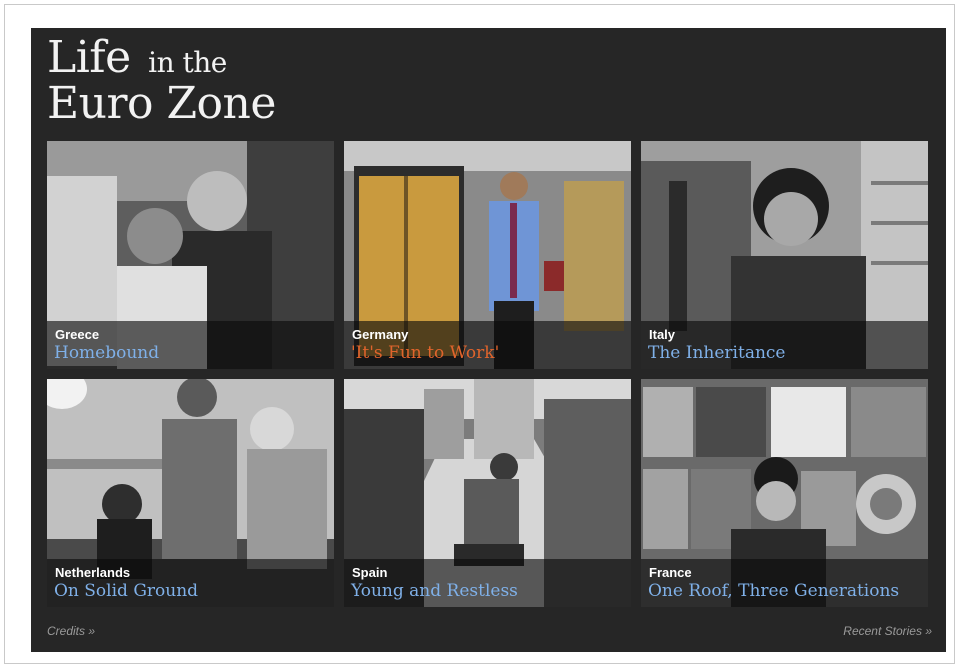 The height and width of the screenshot is (668, 959). What do you see at coordinates (717, 353) in the screenshot?
I see `story-link-inheritance: The Inheritance` at bounding box center [717, 353].